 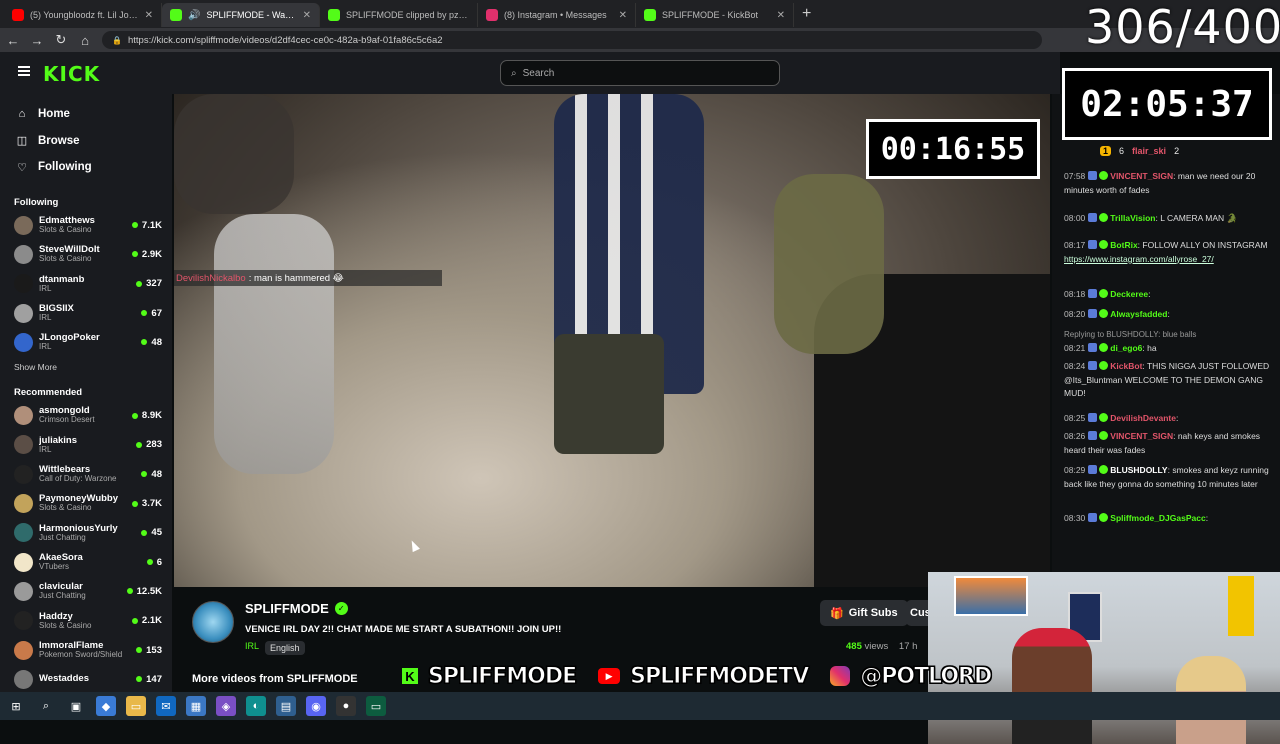 I want to click on chat-username: KickBot, so click(x=1126, y=366).